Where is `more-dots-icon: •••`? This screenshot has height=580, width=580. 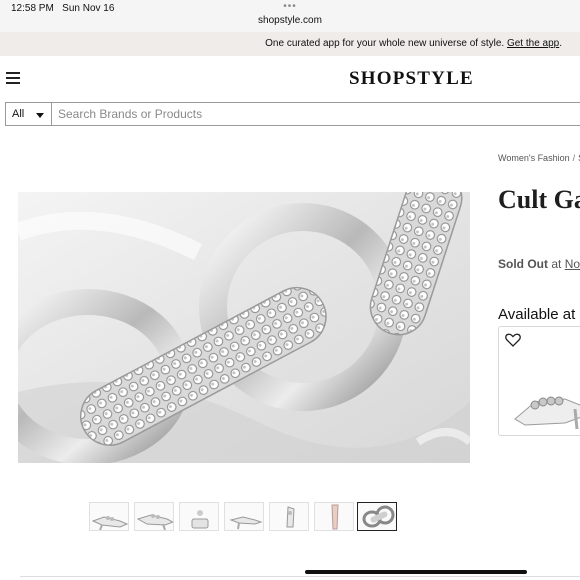
more-dots-icon: ••• is located at coordinates (290, 6).